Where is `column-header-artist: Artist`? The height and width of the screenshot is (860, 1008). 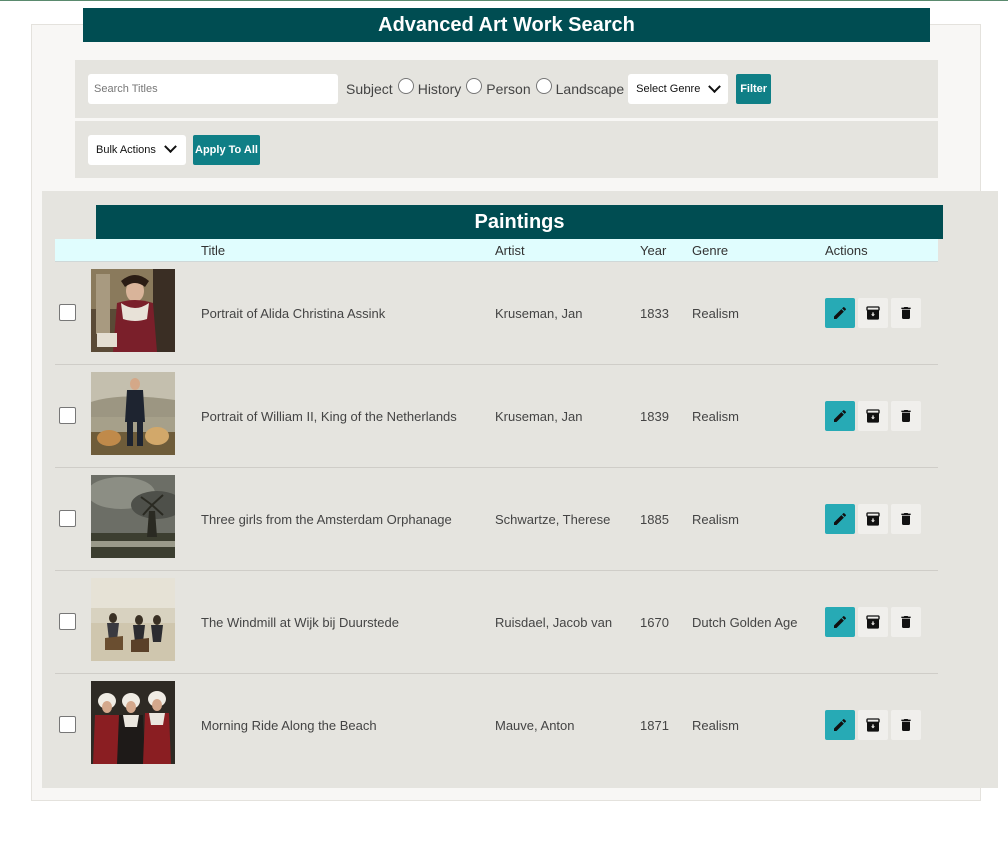
column-header-artist: Artist is located at coordinates (510, 250).